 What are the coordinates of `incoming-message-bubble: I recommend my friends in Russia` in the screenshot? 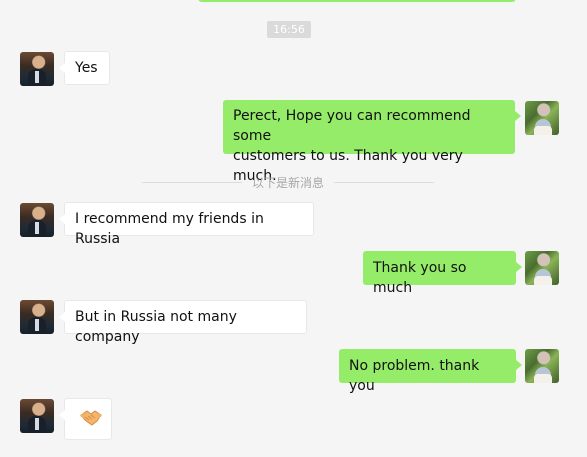 It's located at (186, 224).